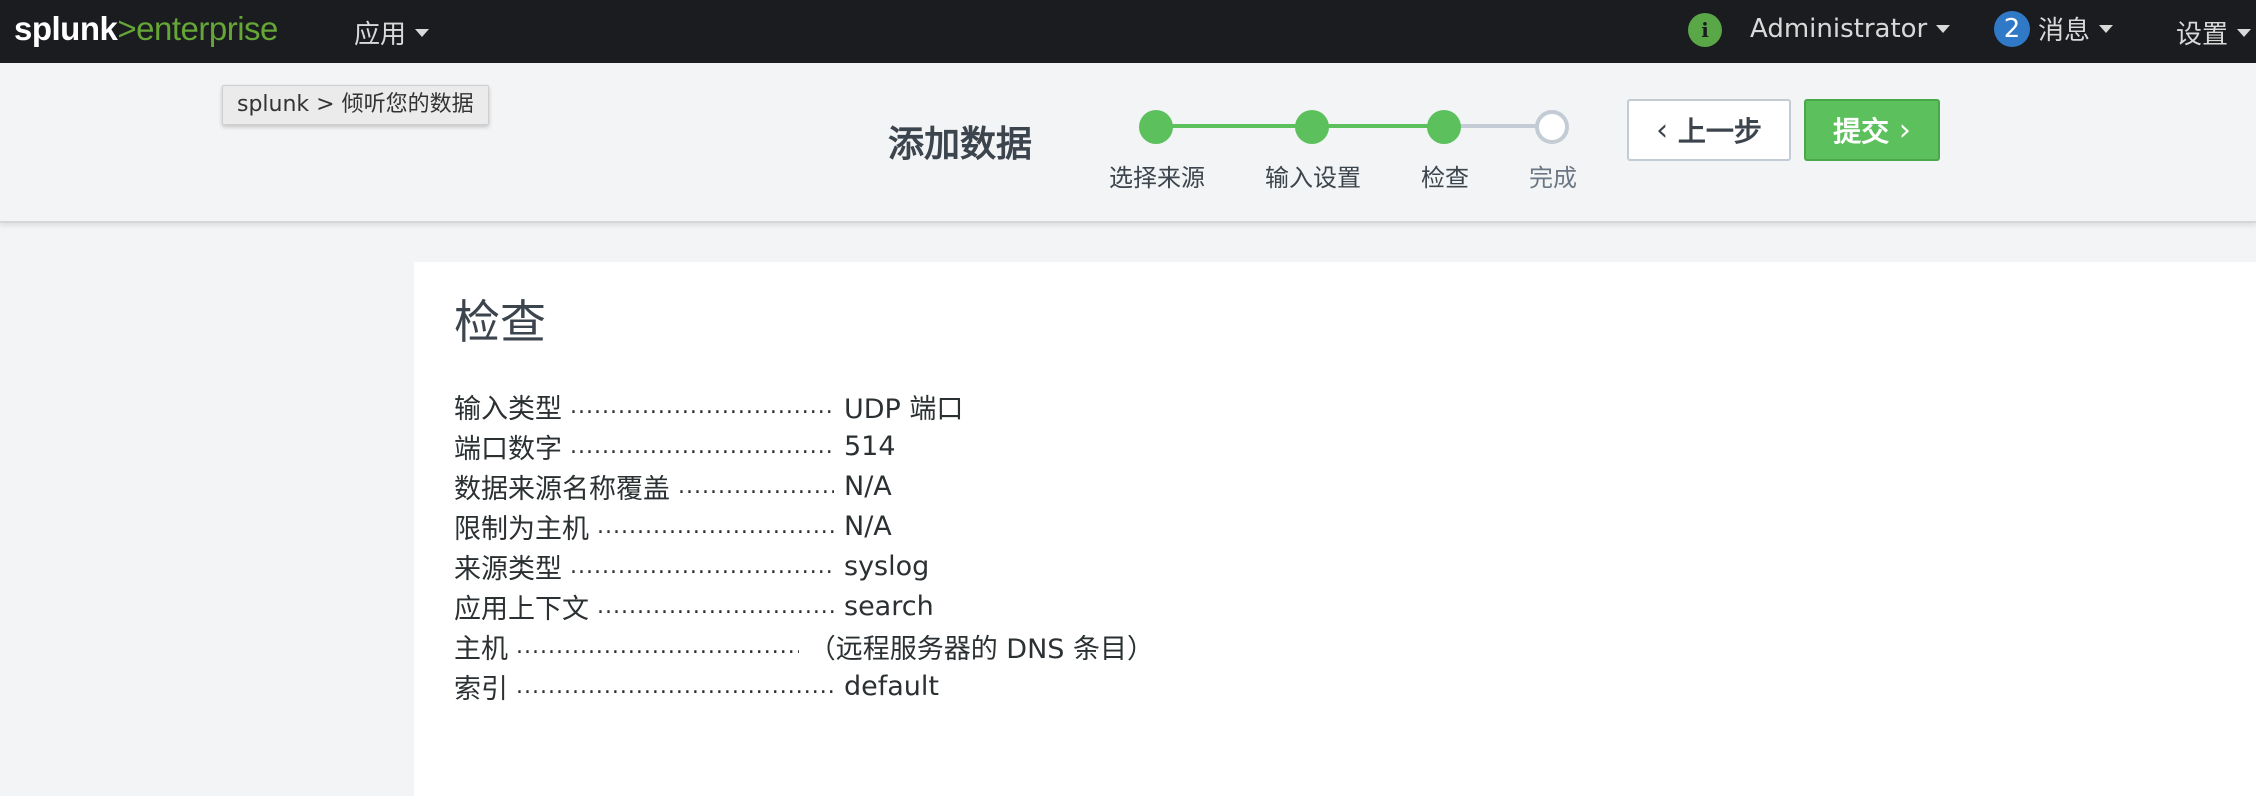  I want to click on info-icon: i, so click(1705, 30).